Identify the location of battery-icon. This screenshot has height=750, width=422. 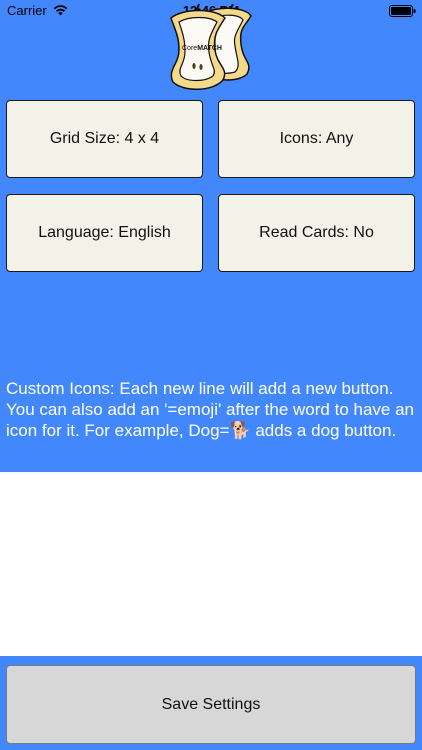
(402, 12).